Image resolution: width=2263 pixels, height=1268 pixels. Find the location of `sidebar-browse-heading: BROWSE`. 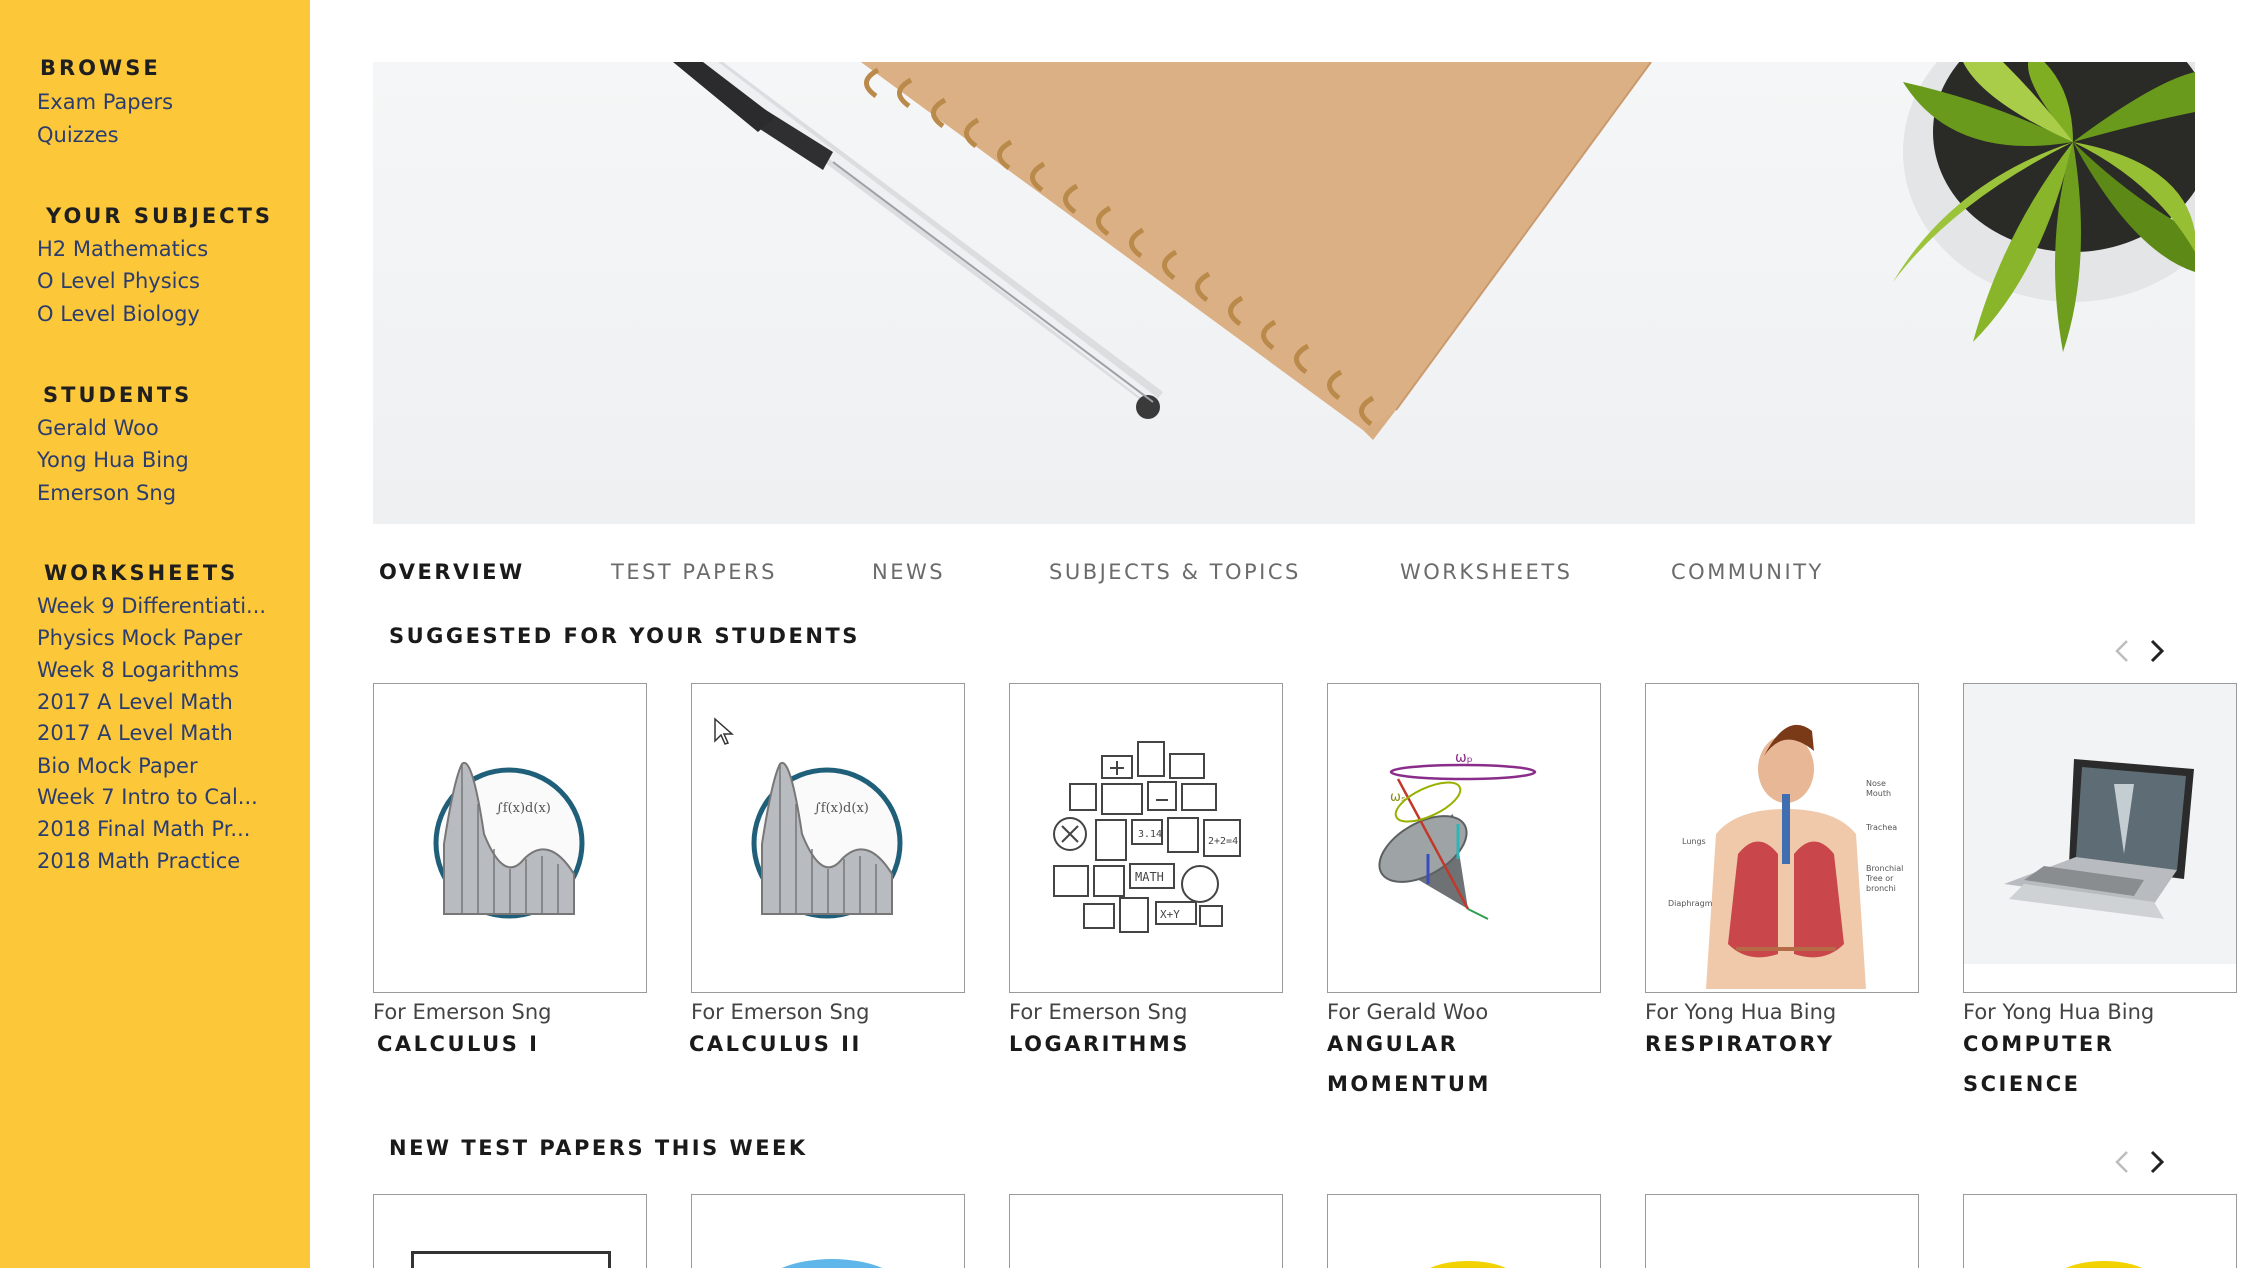

sidebar-browse-heading: BROWSE is located at coordinates (100, 68).